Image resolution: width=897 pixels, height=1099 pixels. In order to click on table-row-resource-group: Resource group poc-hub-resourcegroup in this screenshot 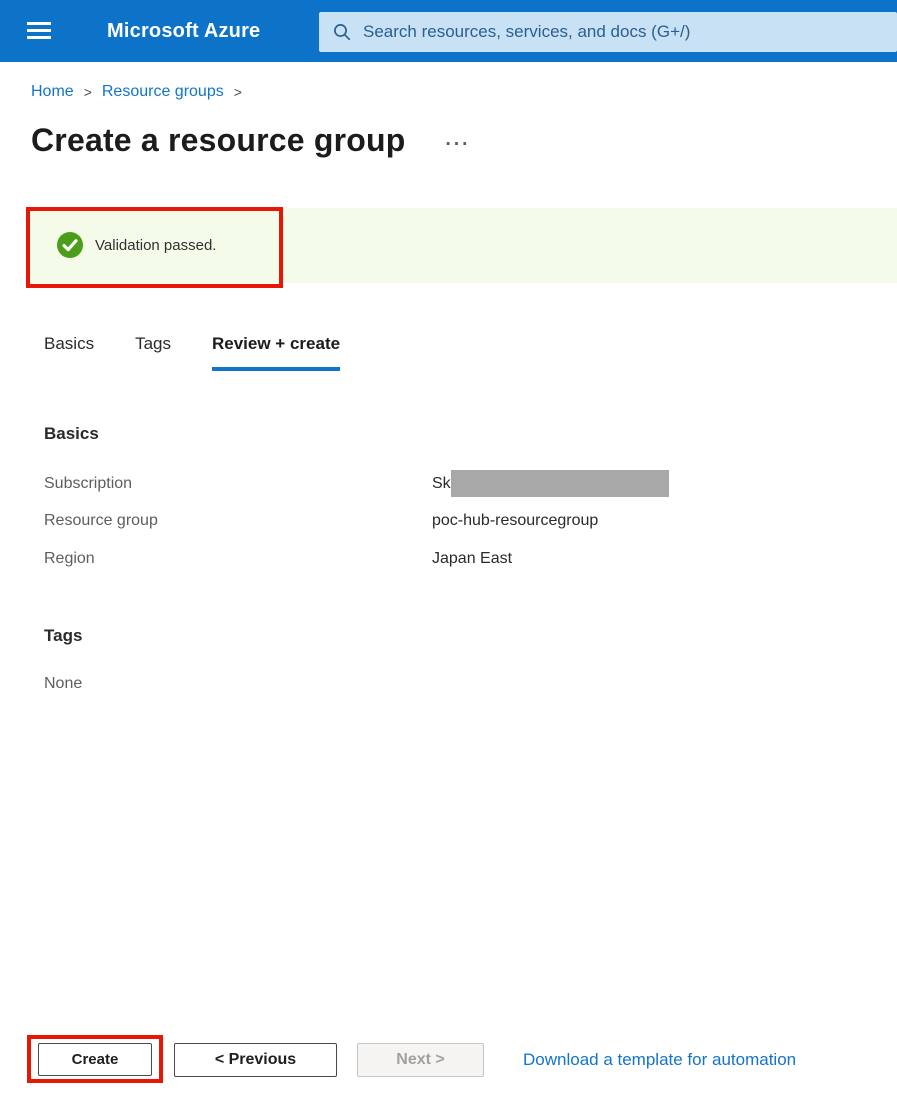, I will do `click(444, 522)`.